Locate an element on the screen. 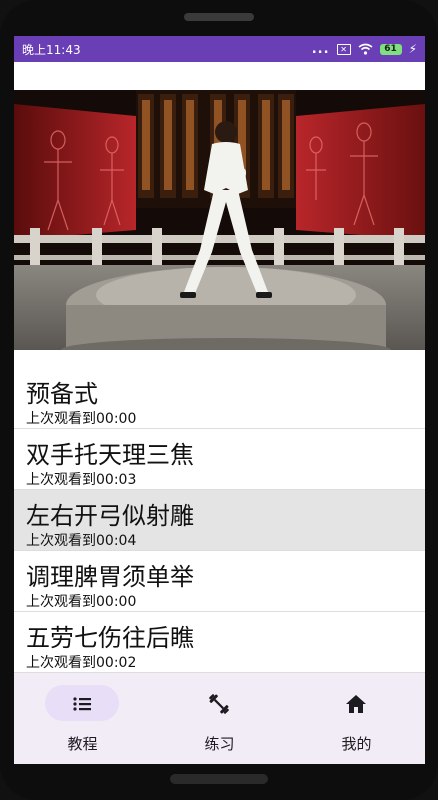 This screenshot has height=800, width=438. lightning-icon: ⚡ is located at coordinates (412, 49).